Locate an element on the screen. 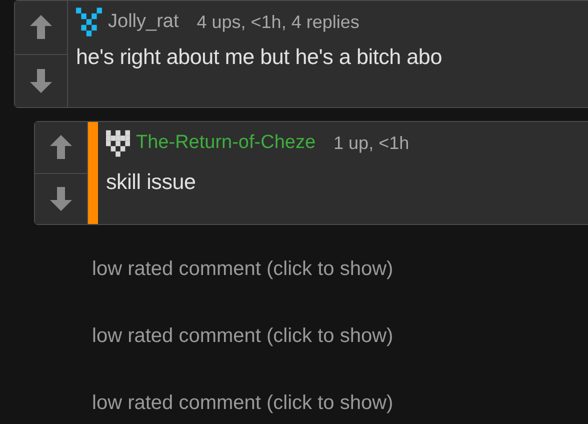  username-link: Jolly_rat is located at coordinates (143, 22).